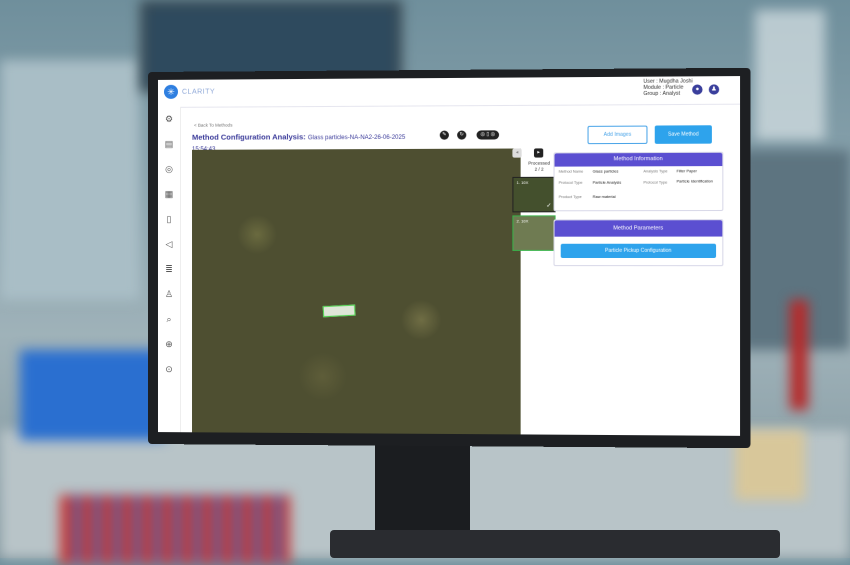 This screenshot has width=850, height=565. Describe the element at coordinates (539, 170) in the screenshot. I see `processed-count: 2 / 2` at that location.